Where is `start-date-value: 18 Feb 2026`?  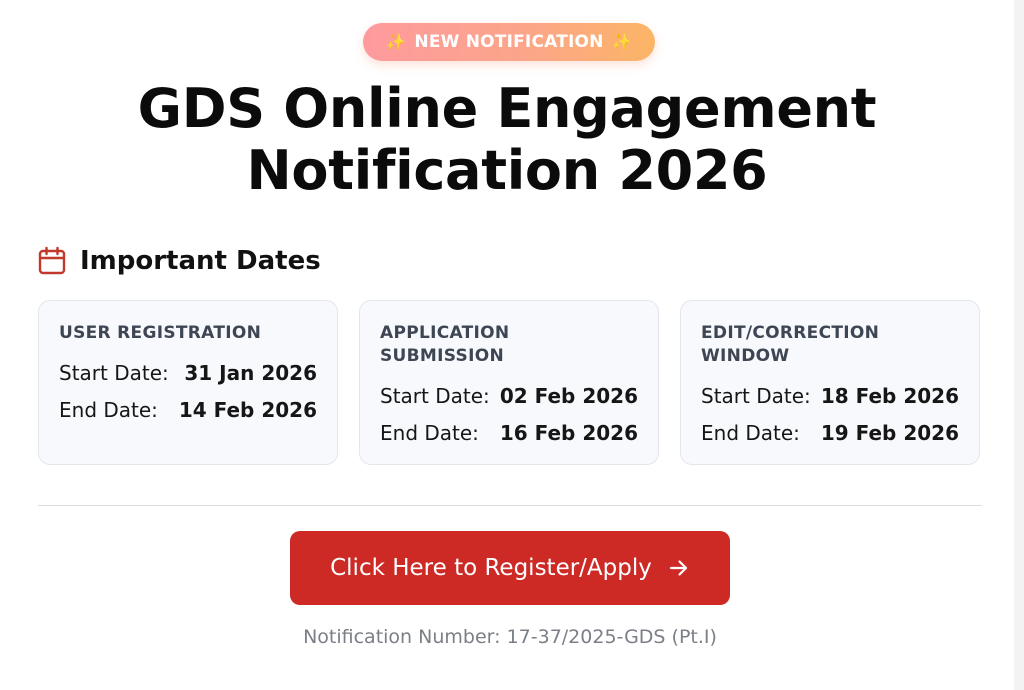
start-date-value: 18 Feb 2026 is located at coordinates (889, 396).